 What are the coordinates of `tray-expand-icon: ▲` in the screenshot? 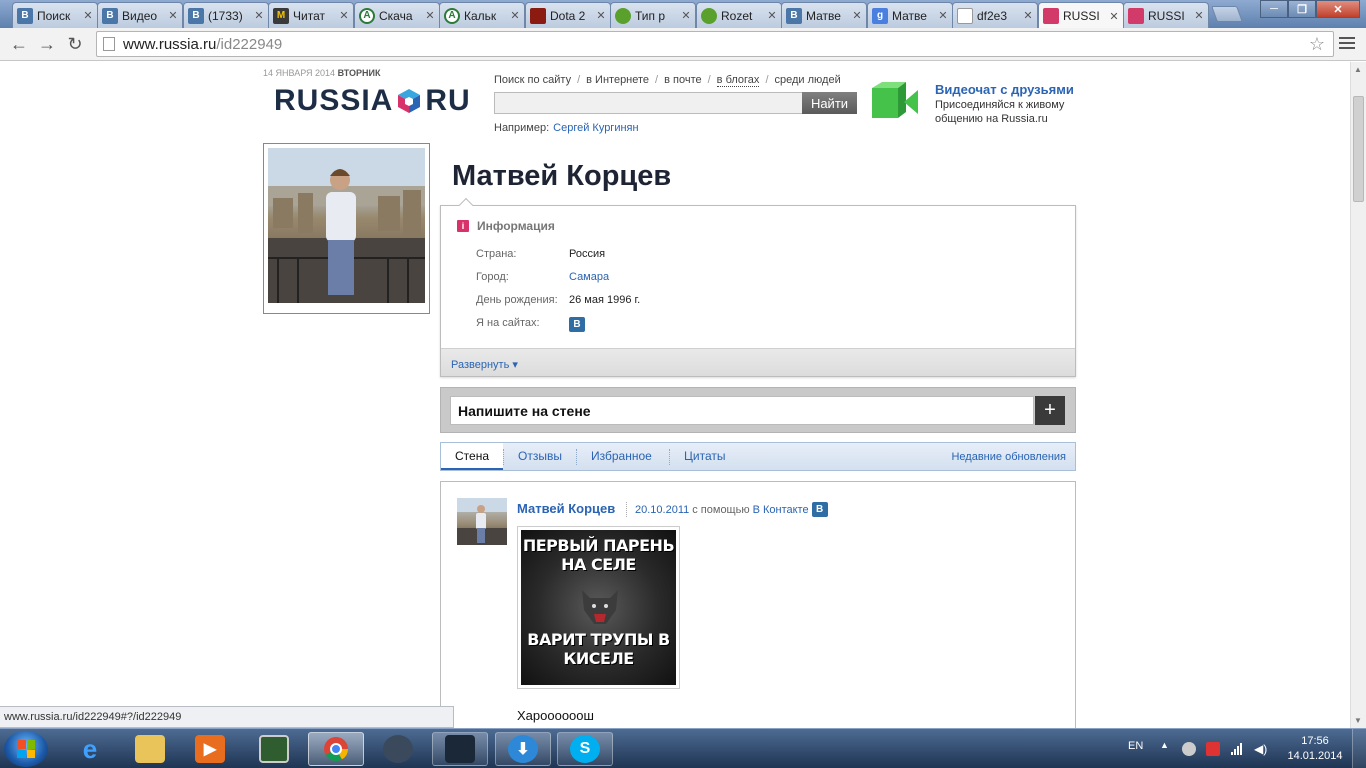 It's located at (1164, 745).